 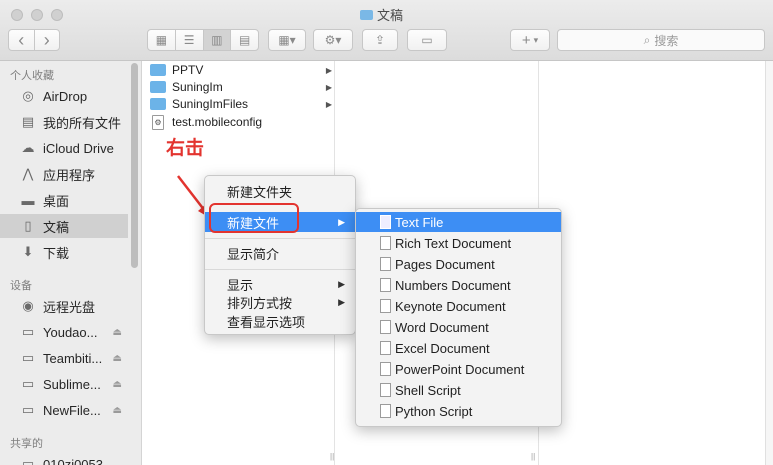 I want to click on annotation-highlight-box, so click(x=254, y=218).